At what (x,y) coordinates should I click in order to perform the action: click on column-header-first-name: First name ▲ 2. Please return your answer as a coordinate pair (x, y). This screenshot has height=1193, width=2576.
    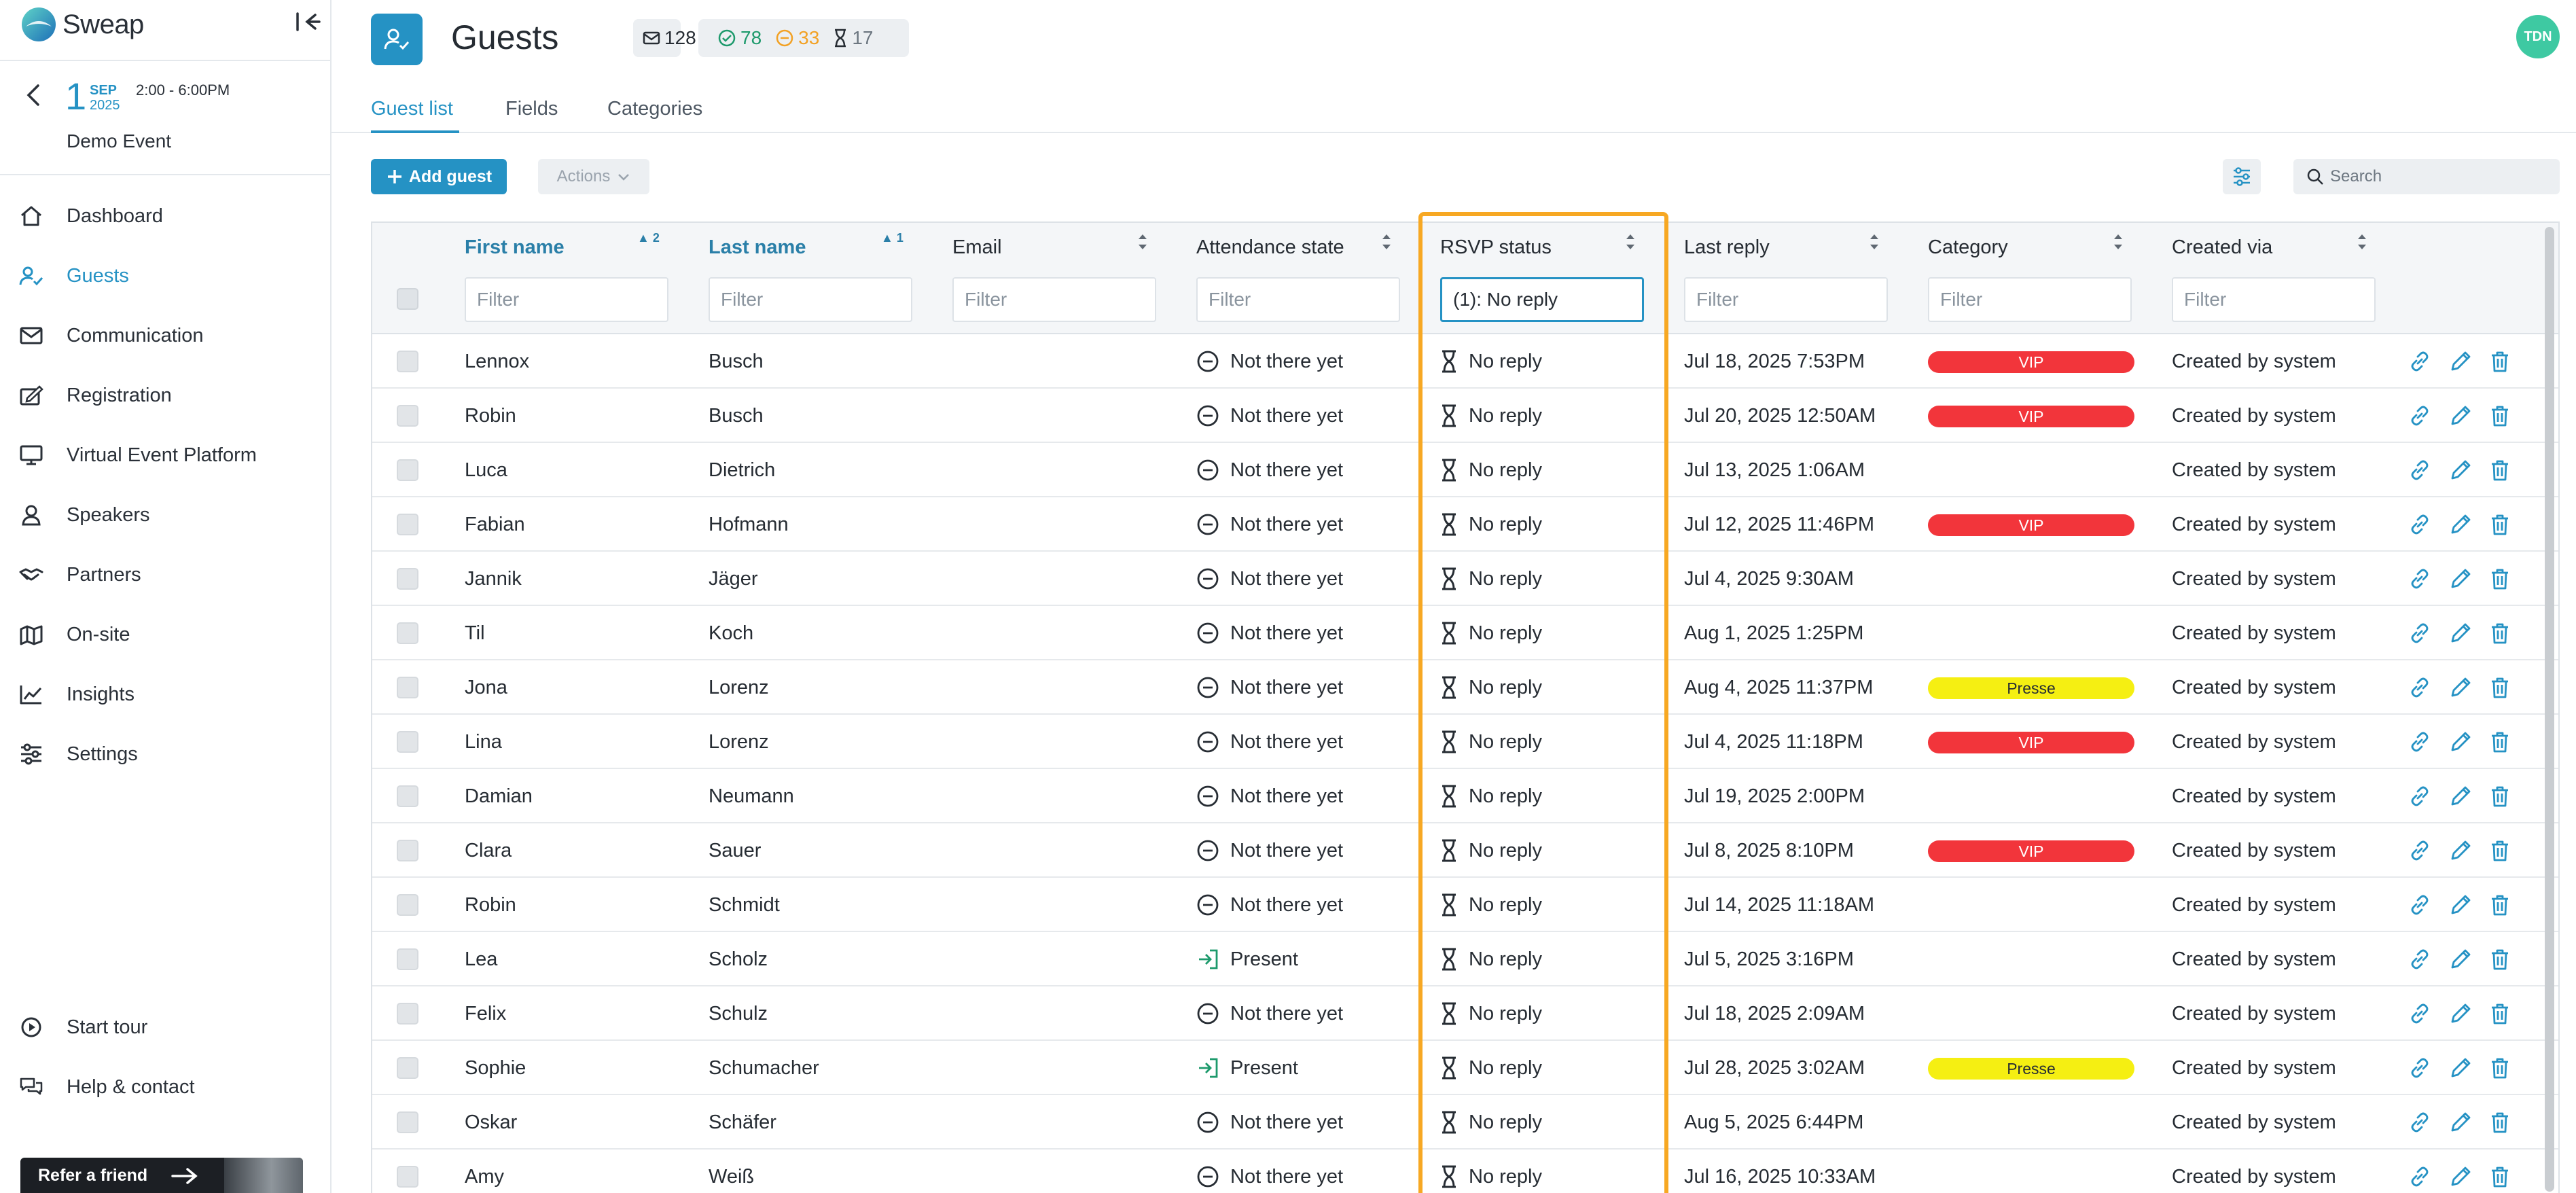
    Looking at the image, I should click on (576, 278).